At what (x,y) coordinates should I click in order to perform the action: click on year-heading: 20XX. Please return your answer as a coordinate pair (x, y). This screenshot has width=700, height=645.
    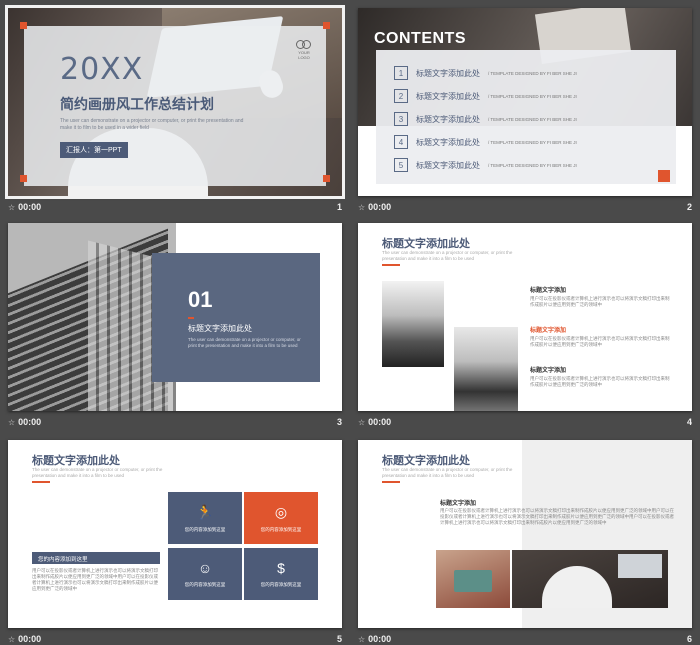
    Looking at the image, I should click on (102, 69).